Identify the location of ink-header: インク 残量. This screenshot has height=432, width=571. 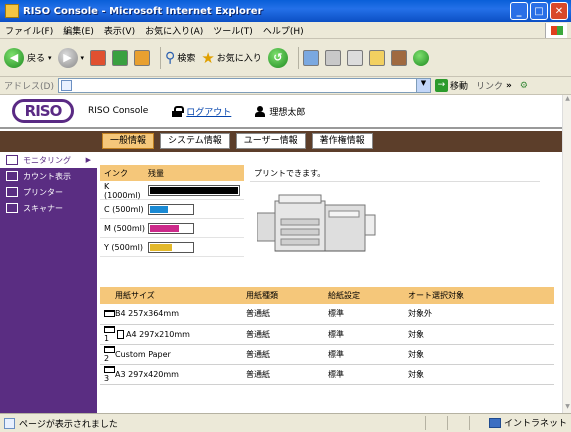
(172, 173).